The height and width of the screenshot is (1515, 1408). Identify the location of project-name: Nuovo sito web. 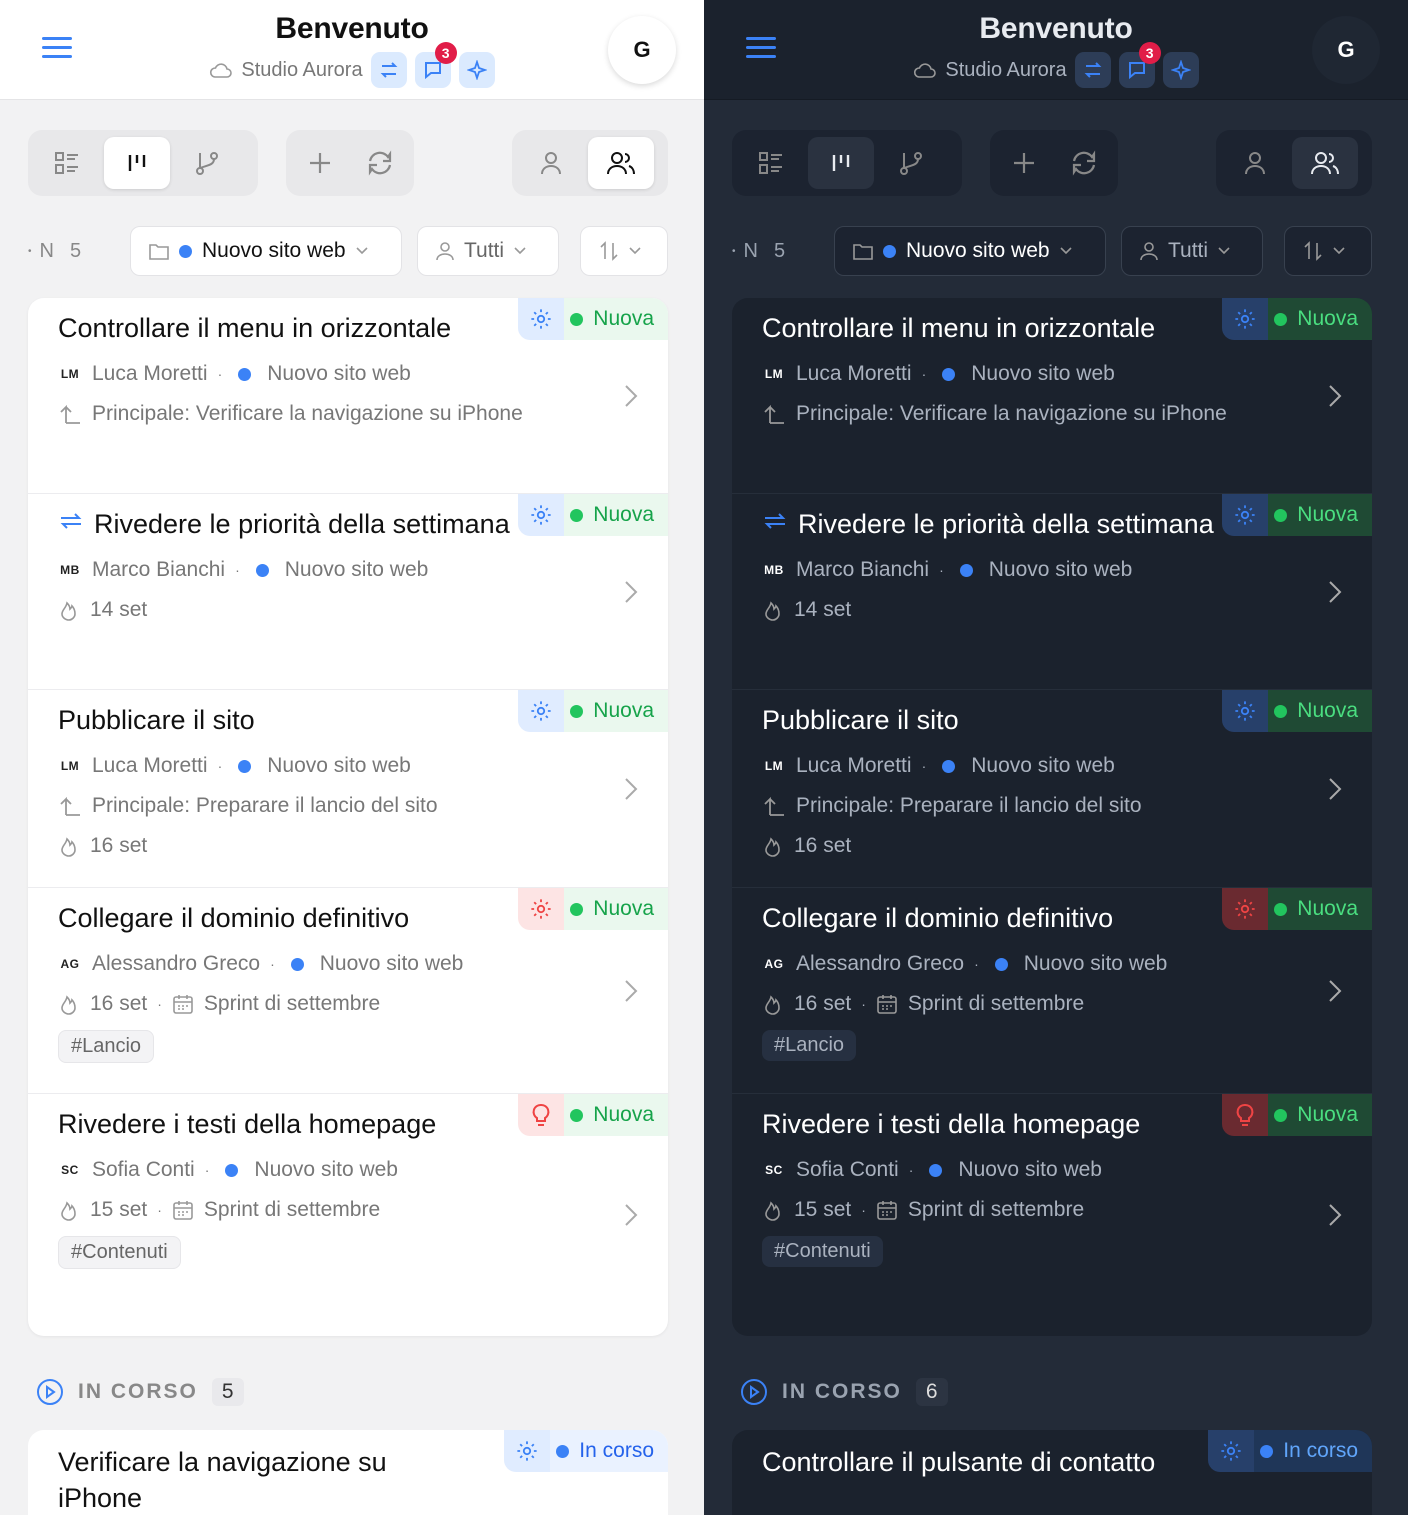
(356, 569).